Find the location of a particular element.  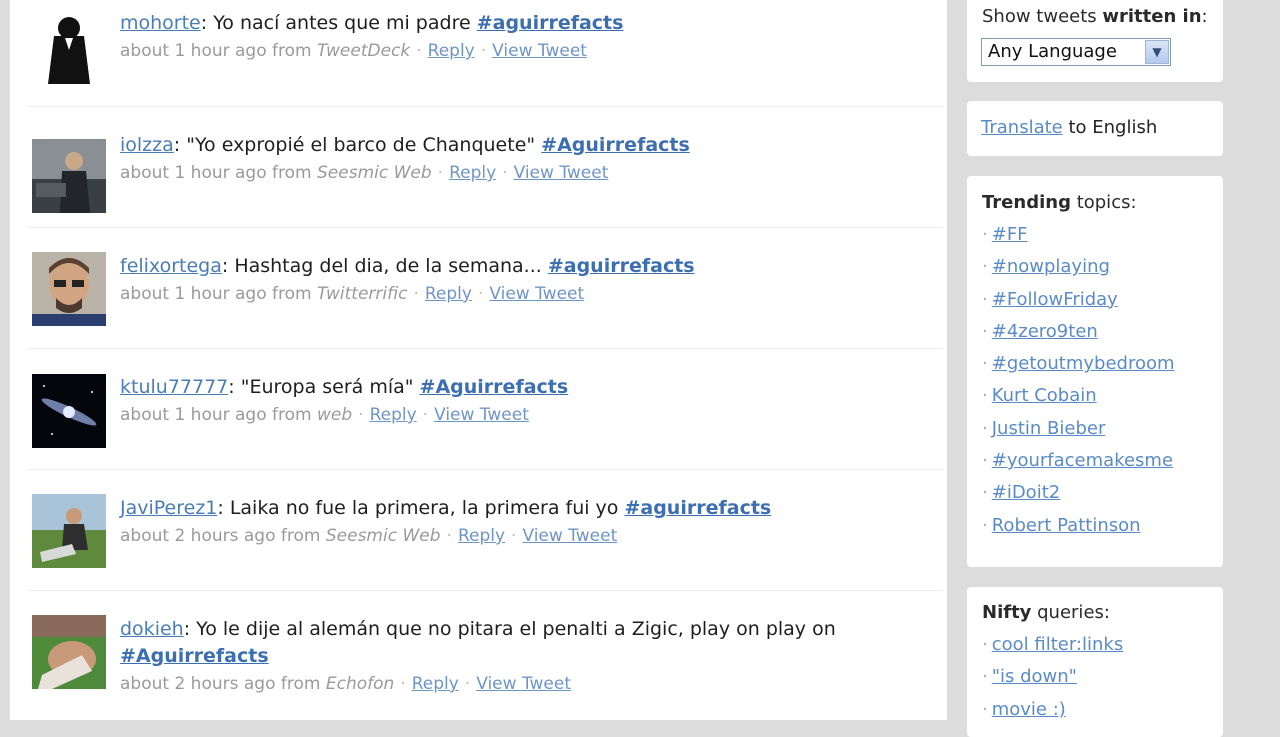

trending-topic: · #FollowFriday is located at coordinates (1078, 300).